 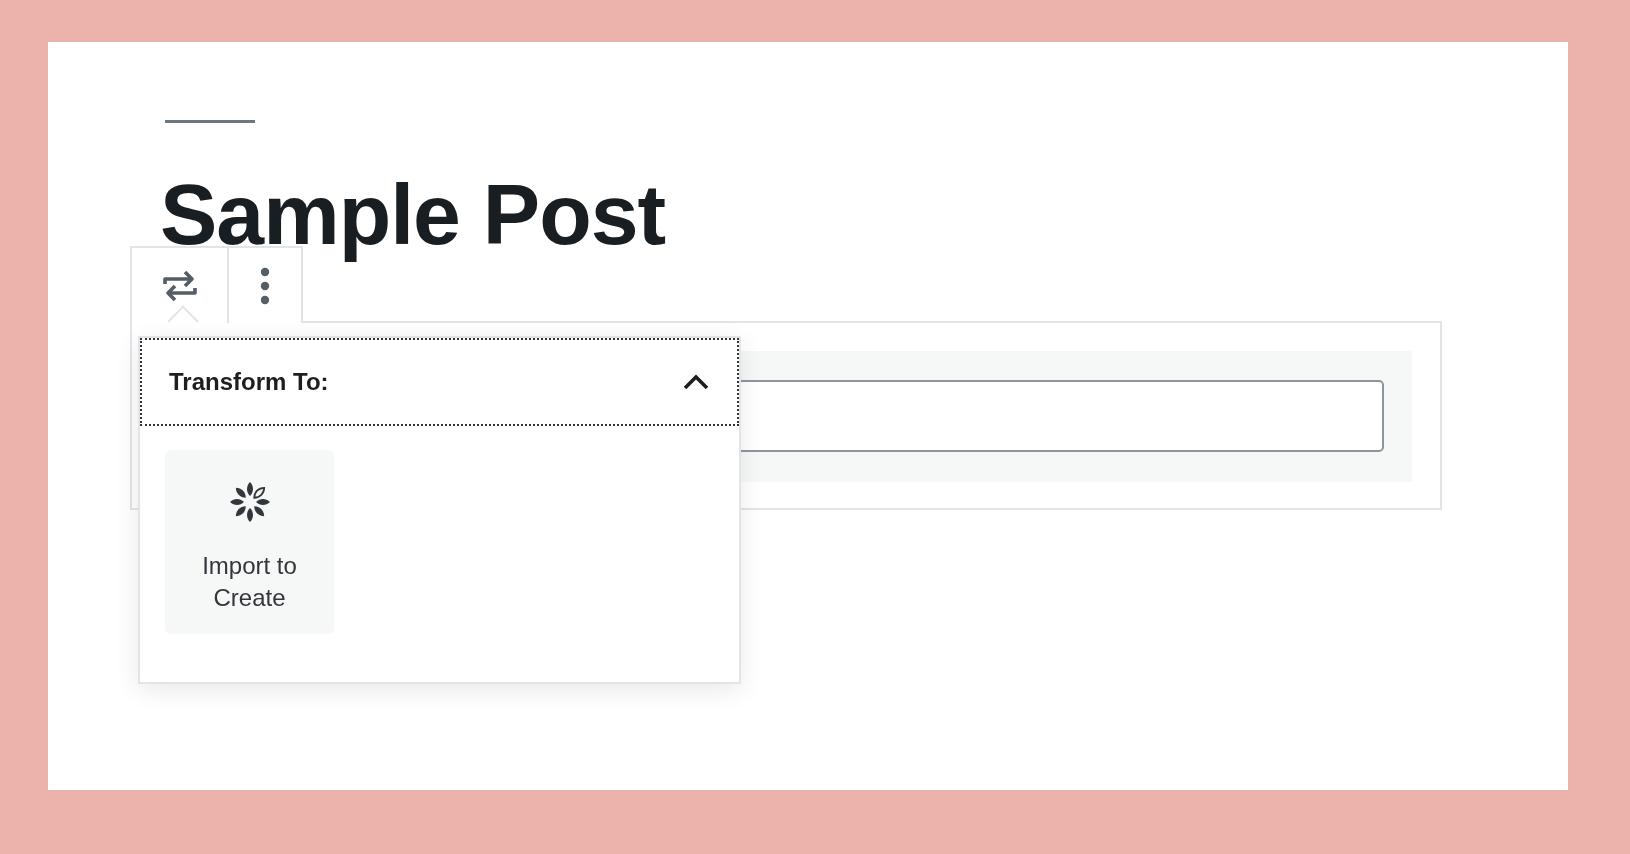 What do you see at coordinates (249, 382) in the screenshot?
I see `panel-heading: Transform To:` at bounding box center [249, 382].